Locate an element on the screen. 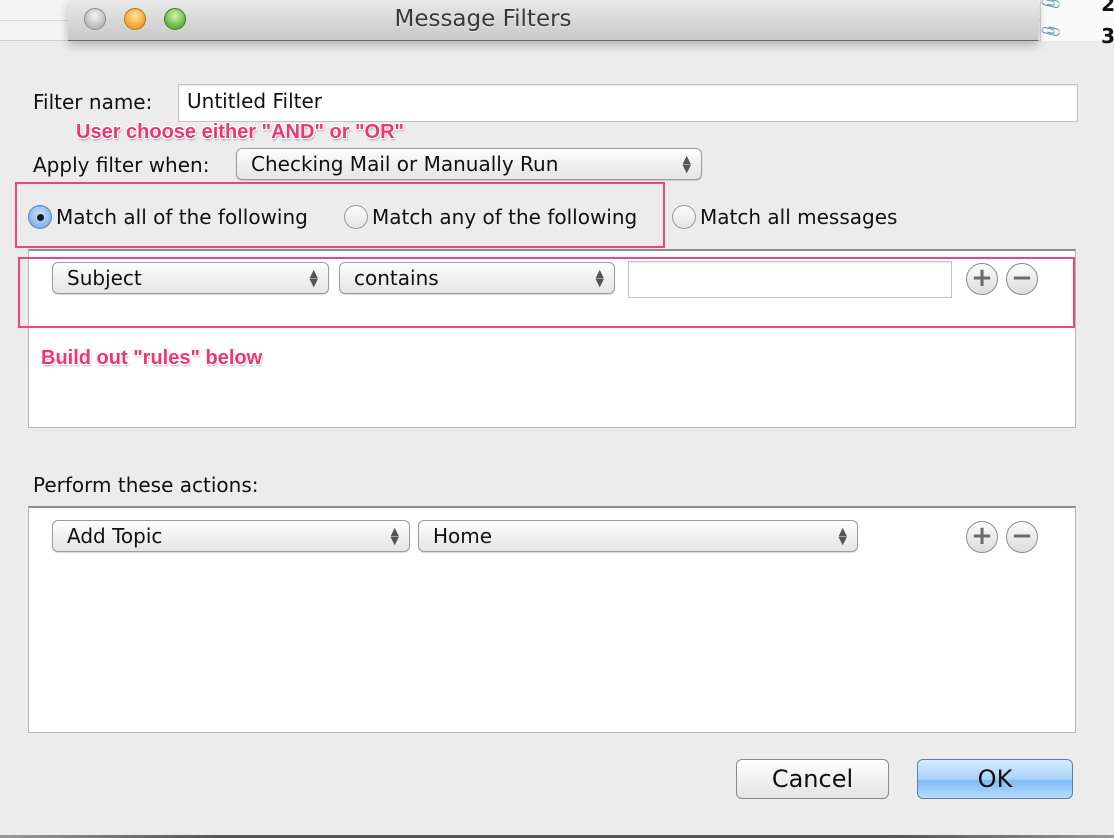 Image resolution: width=1114 pixels, height=838 pixels. filter-name-label: Filter name: is located at coordinates (93, 102).